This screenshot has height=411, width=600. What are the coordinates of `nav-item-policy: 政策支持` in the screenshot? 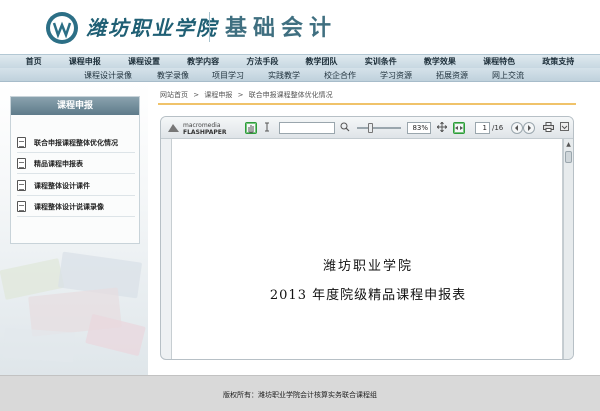 It's located at (558, 61).